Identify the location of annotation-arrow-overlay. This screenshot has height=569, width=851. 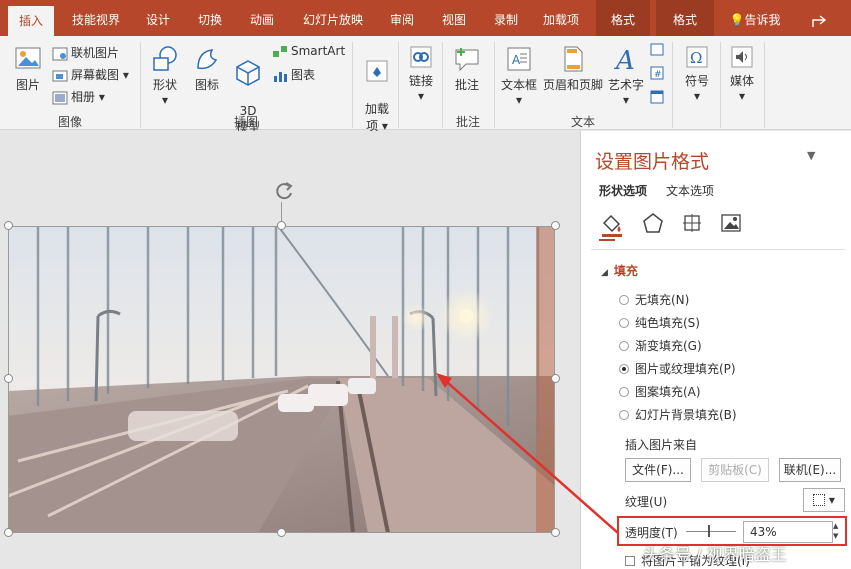
(527, 453).